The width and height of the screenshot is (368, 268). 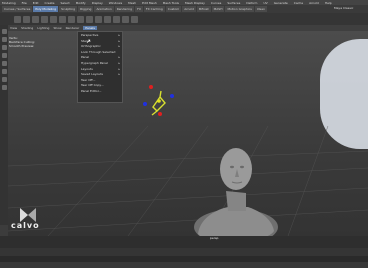 What do you see at coordinates (239, 9) in the screenshot?
I see `shelf-tab: Motion Graphics` at bounding box center [239, 9].